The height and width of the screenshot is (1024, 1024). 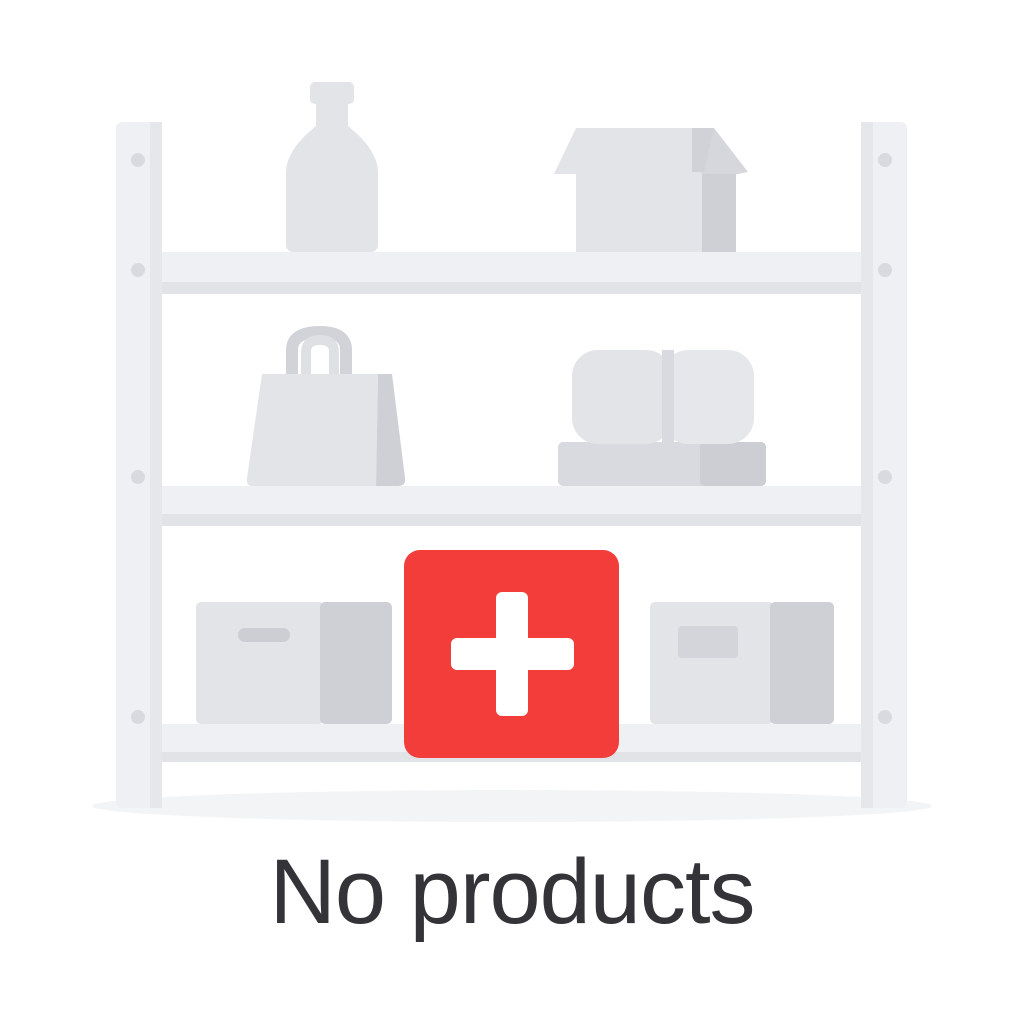 What do you see at coordinates (662, 418) in the screenshot?
I see `bundle-icon` at bounding box center [662, 418].